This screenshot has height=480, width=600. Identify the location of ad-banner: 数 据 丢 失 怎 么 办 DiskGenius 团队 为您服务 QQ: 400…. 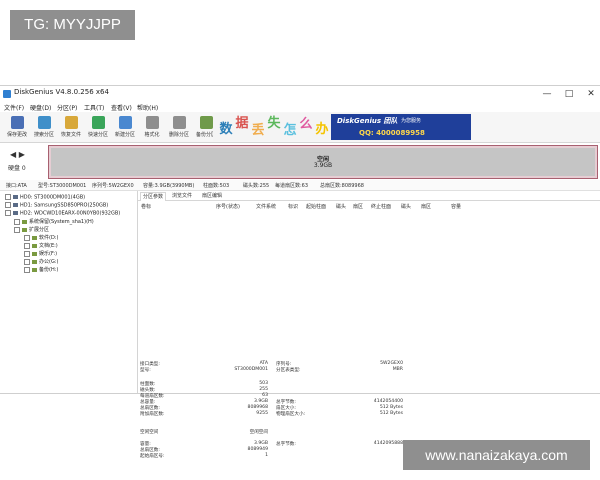
(342, 127).